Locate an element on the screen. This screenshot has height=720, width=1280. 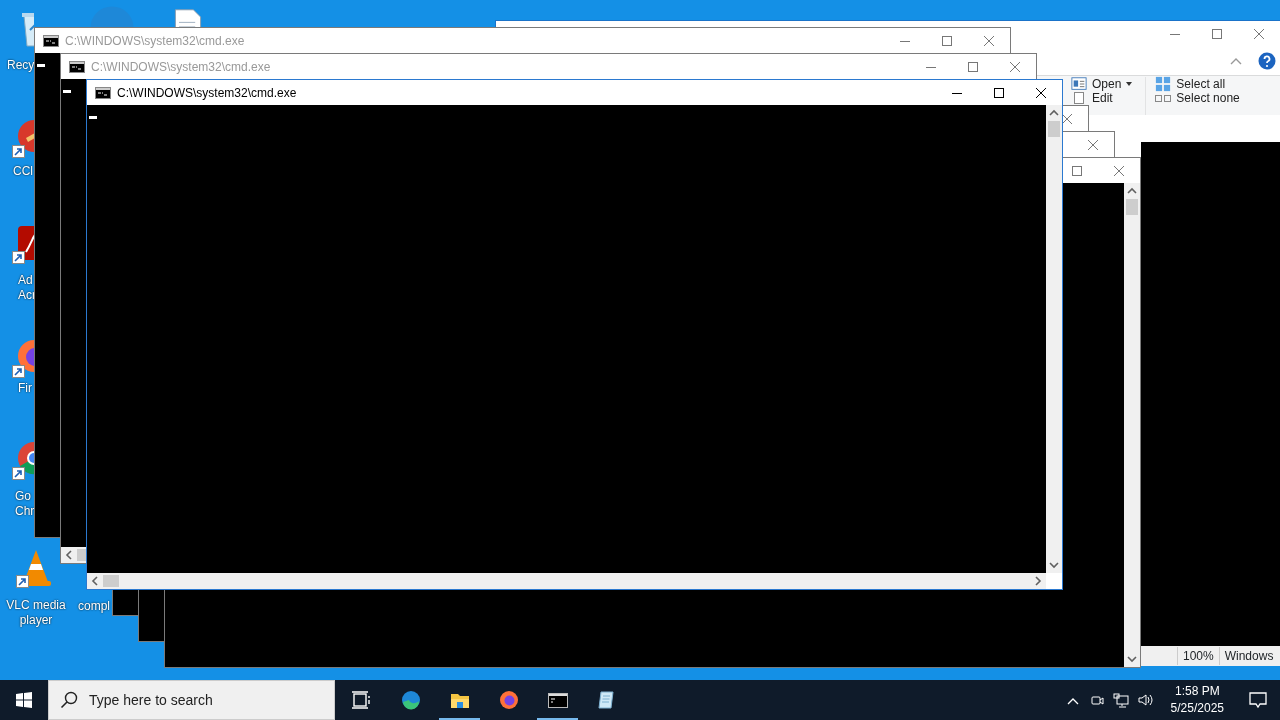
clock-time: 1:58 PM is located at coordinates (1197, 691).